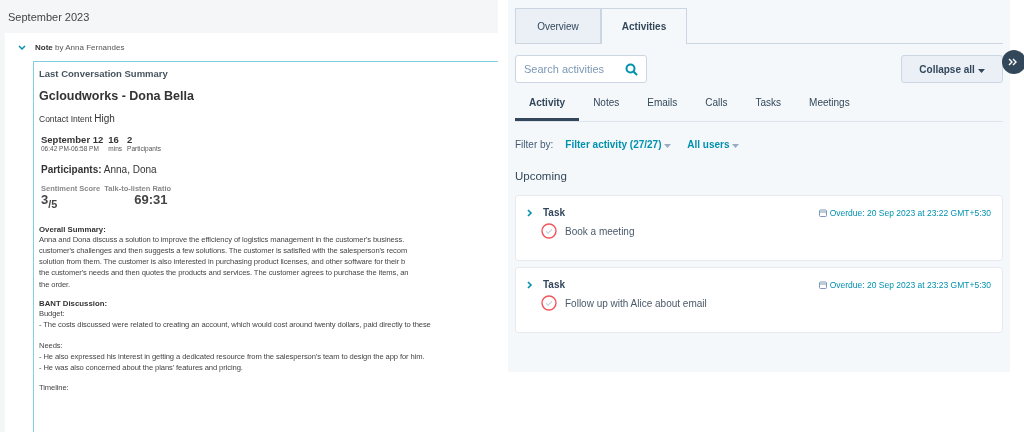 The height and width of the screenshot is (432, 1024). What do you see at coordinates (104, 118) in the screenshot?
I see `intent-value: High` at bounding box center [104, 118].